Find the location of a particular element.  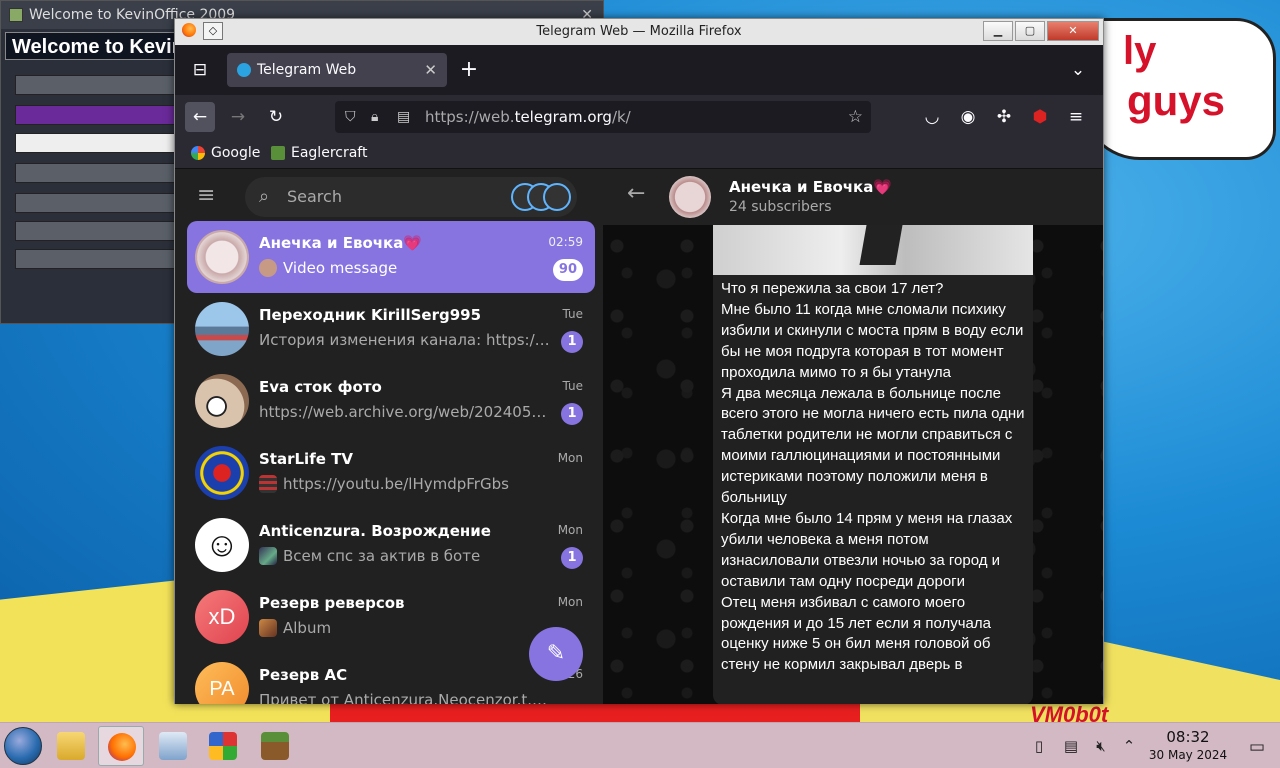

close-icon: ✕ is located at coordinates (430, 70).